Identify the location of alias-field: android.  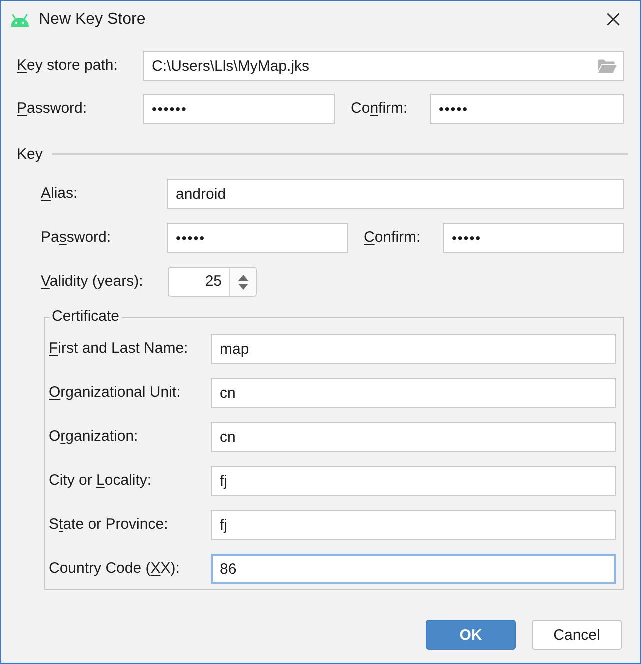
(395, 194).